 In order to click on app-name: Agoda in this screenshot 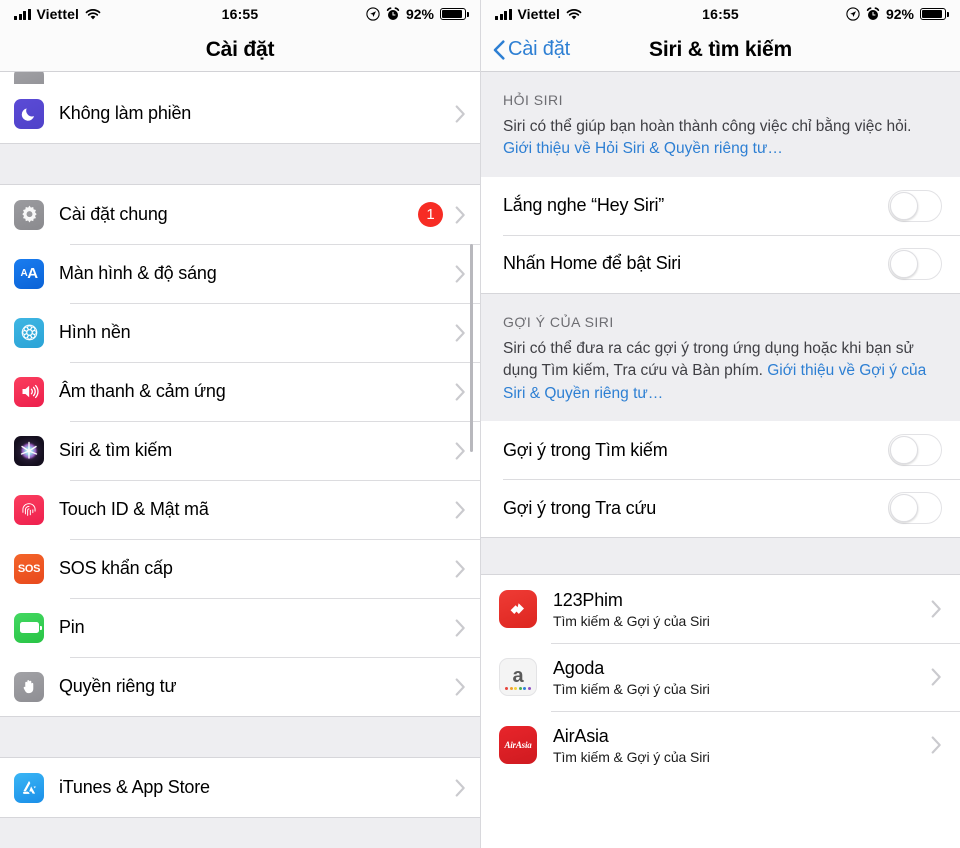, I will do `click(579, 667)`.